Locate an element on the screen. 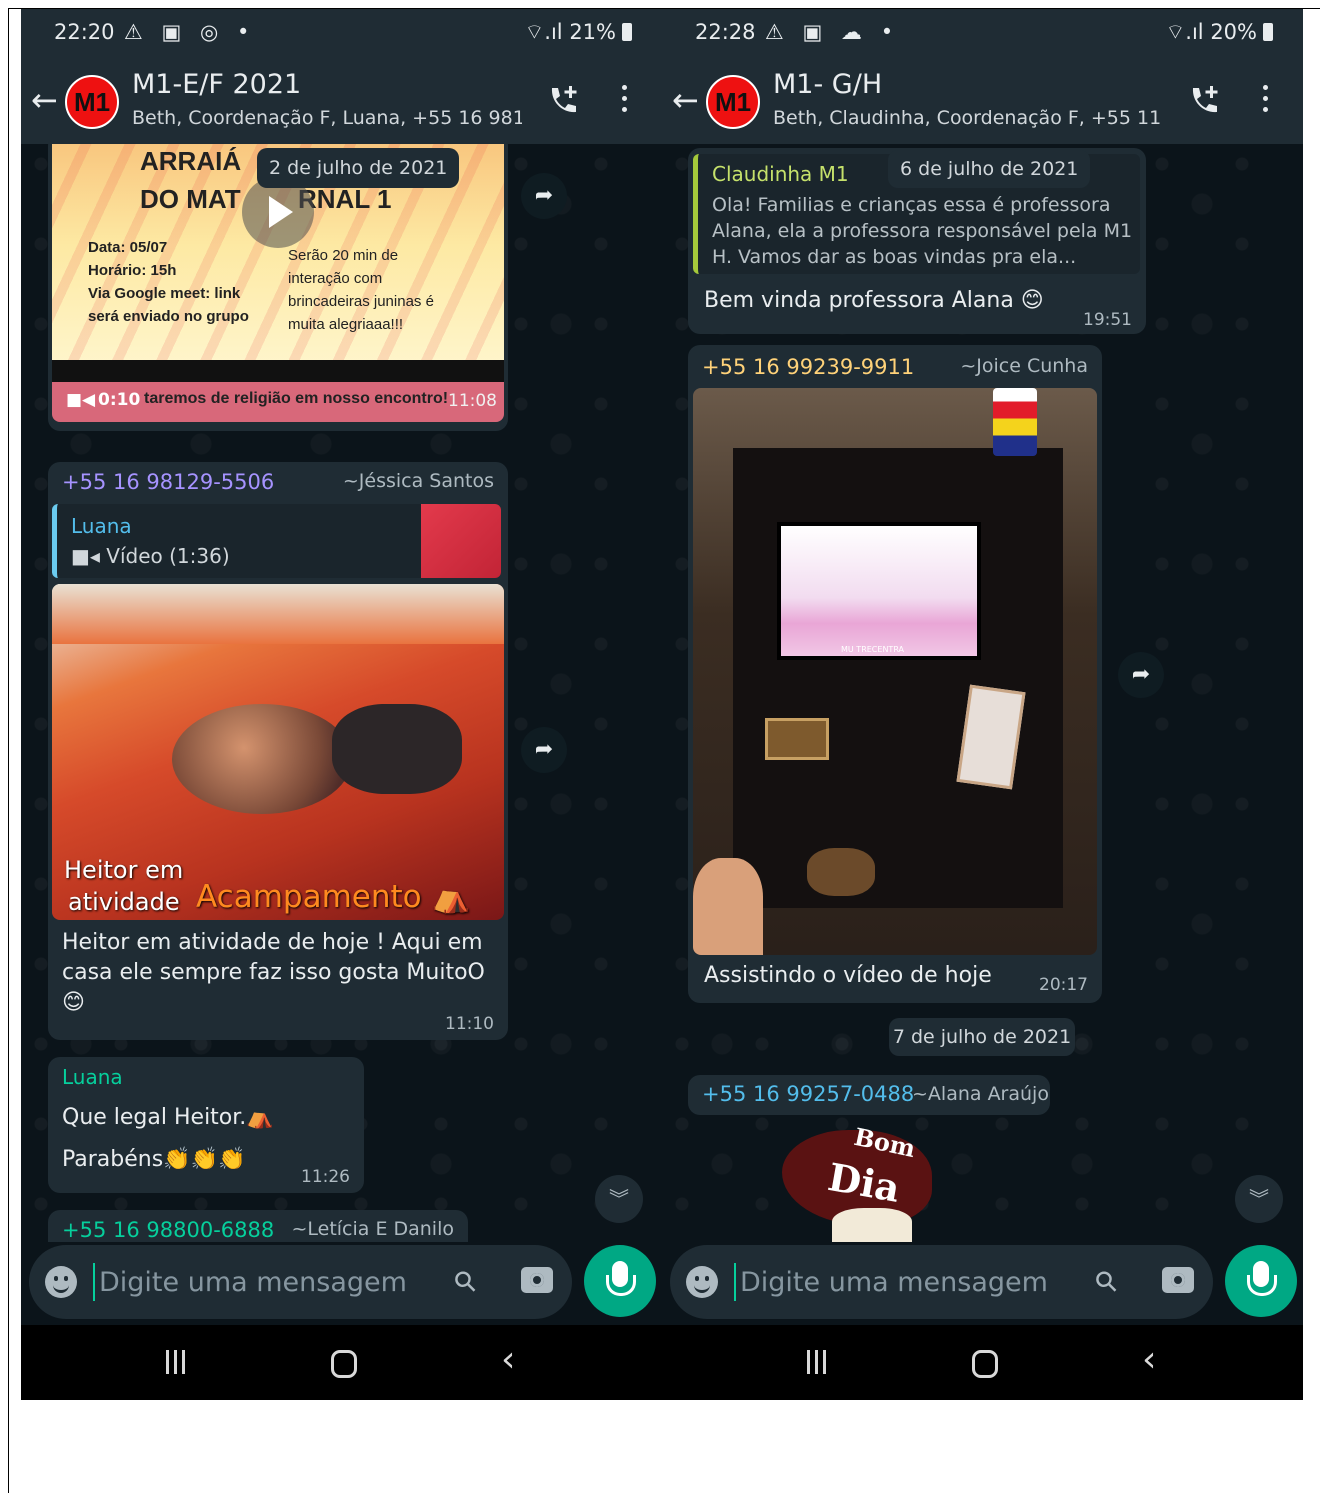 The height and width of the screenshot is (1493, 1320). status-bar: 22:20 ⚠ ▣ ◎ • ⌔.ıl 21% is located at coordinates (341, 32).